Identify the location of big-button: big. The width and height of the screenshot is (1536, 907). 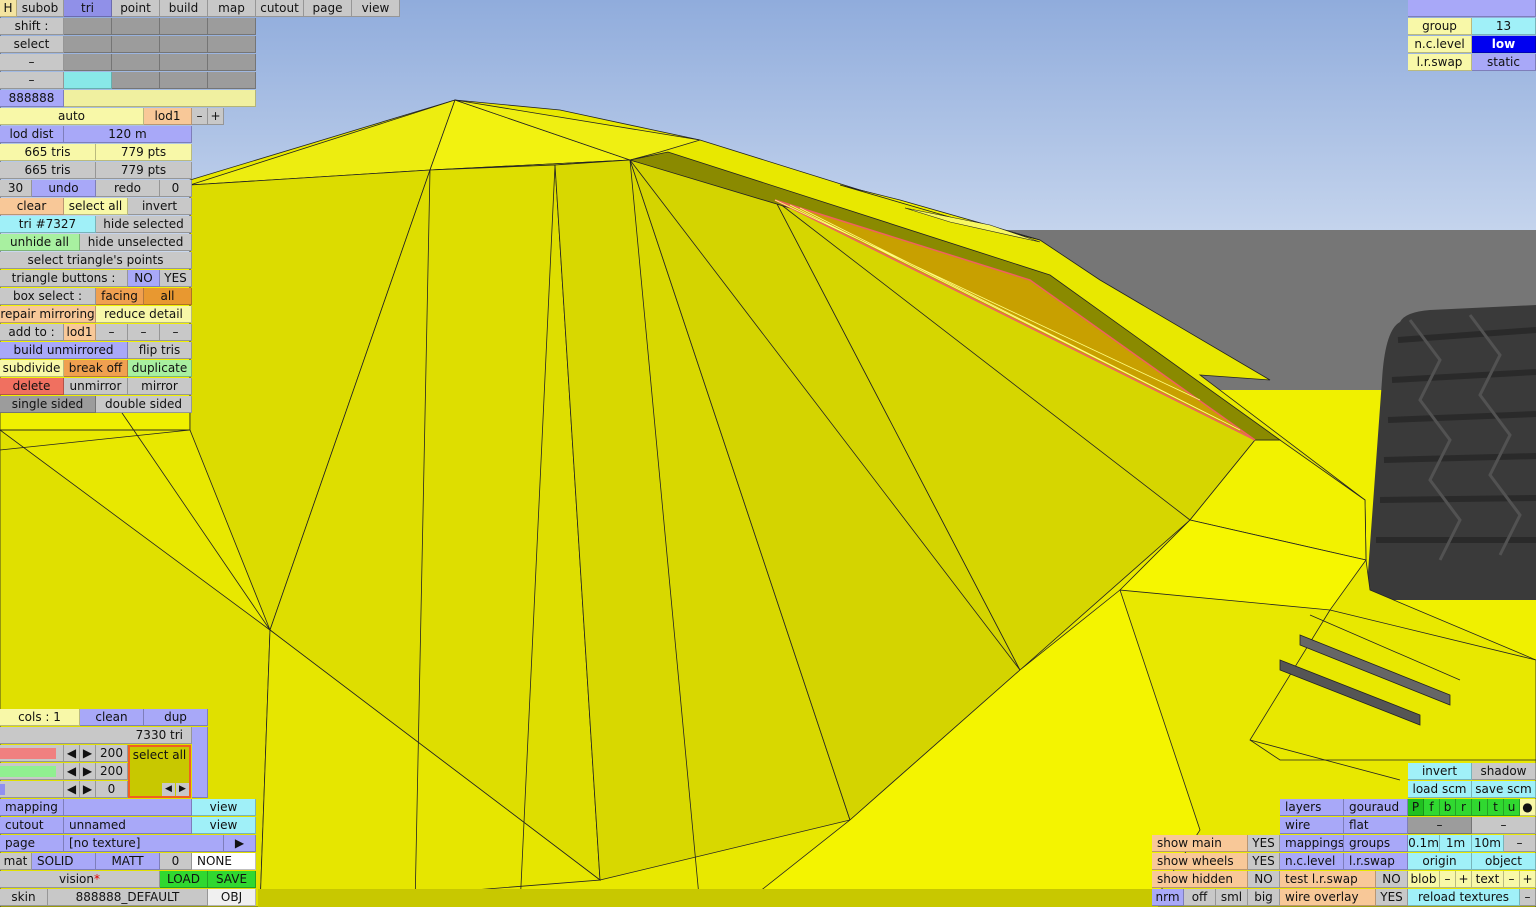
(1264, 897).